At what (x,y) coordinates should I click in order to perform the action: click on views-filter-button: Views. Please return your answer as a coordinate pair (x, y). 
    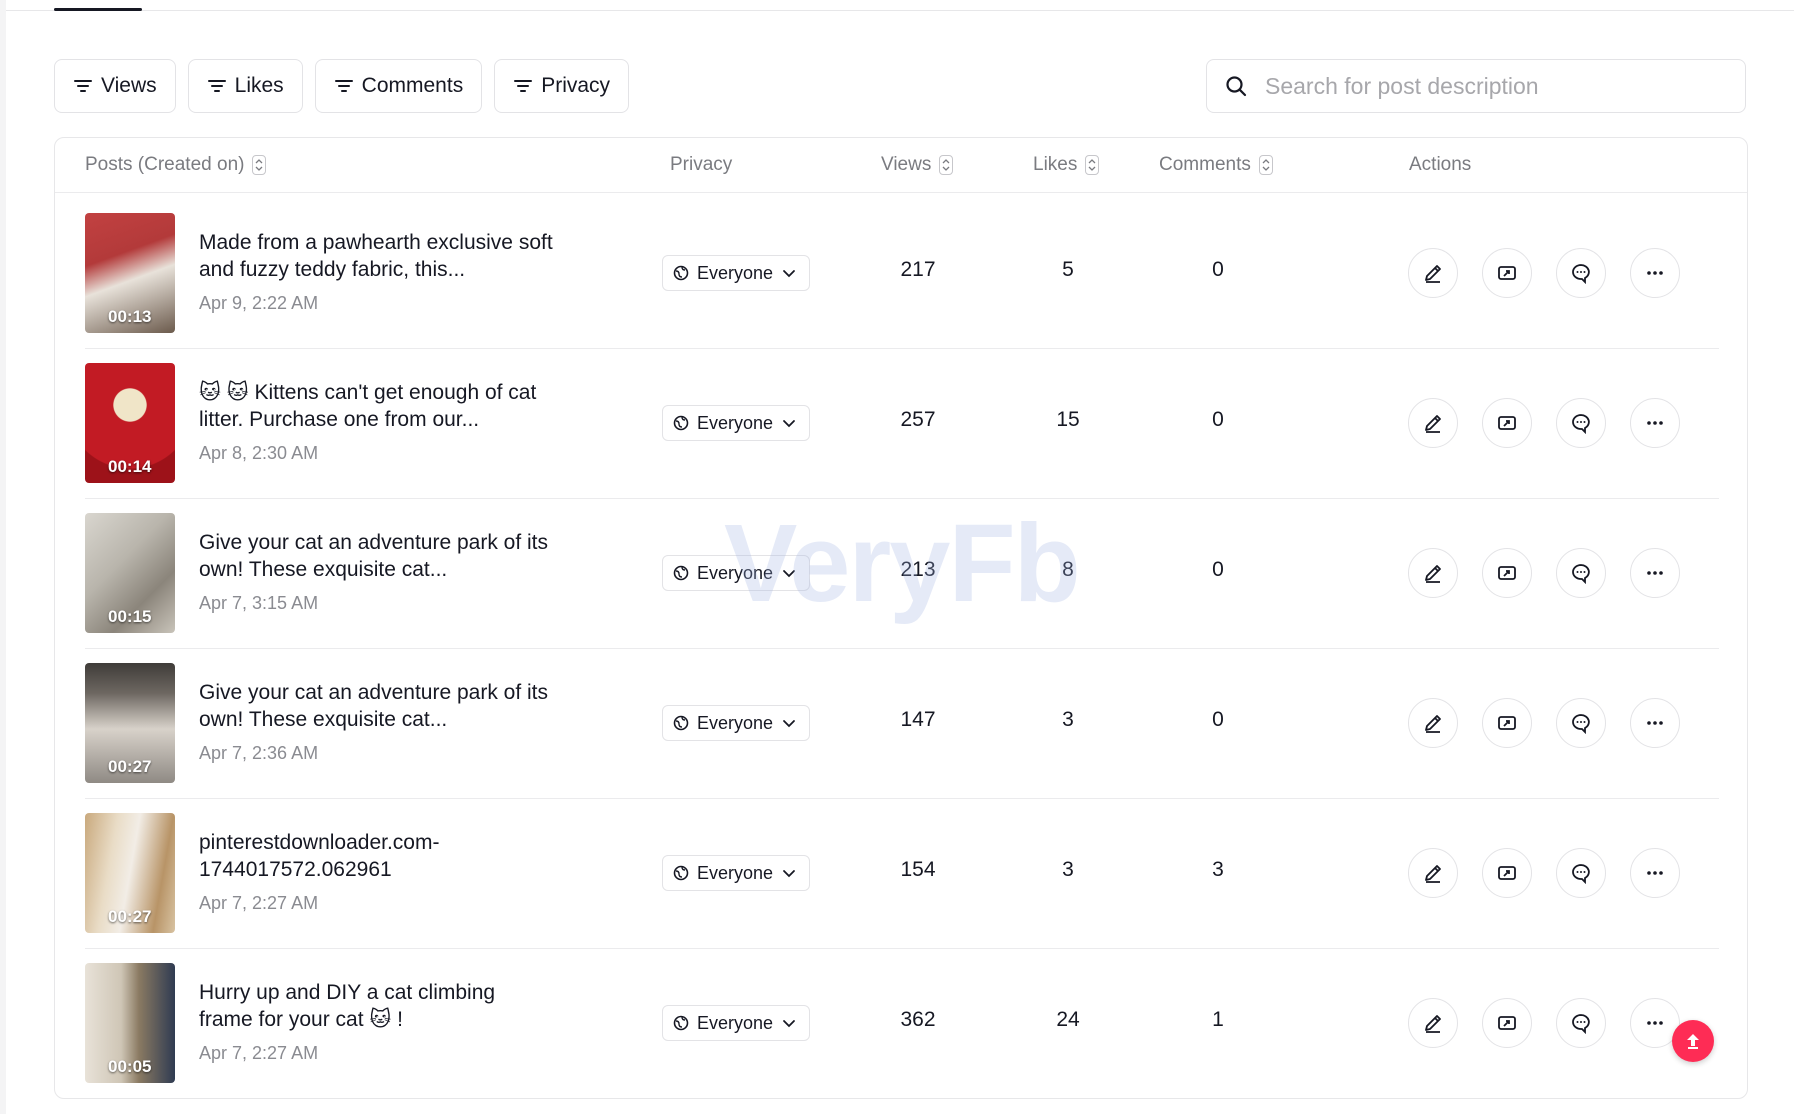
    Looking at the image, I should click on (115, 86).